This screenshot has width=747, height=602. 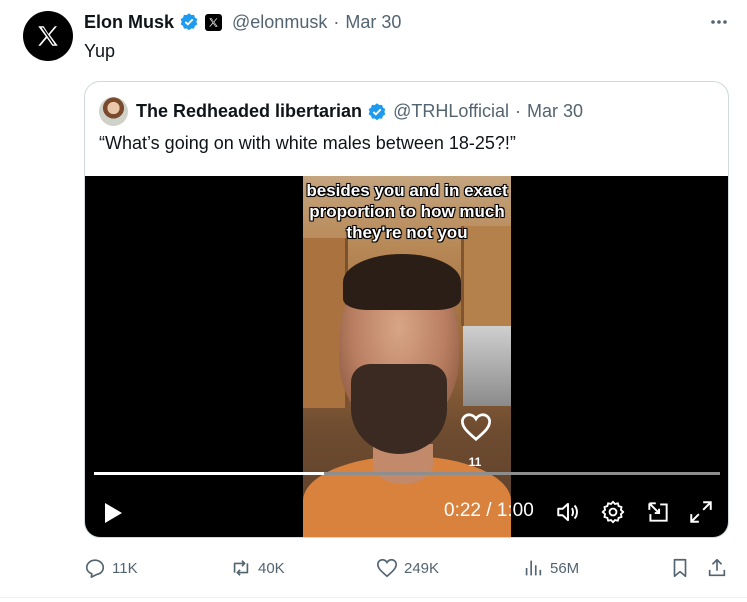 What do you see at coordinates (113, 513) in the screenshot?
I see `play-icon` at bounding box center [113, 513].